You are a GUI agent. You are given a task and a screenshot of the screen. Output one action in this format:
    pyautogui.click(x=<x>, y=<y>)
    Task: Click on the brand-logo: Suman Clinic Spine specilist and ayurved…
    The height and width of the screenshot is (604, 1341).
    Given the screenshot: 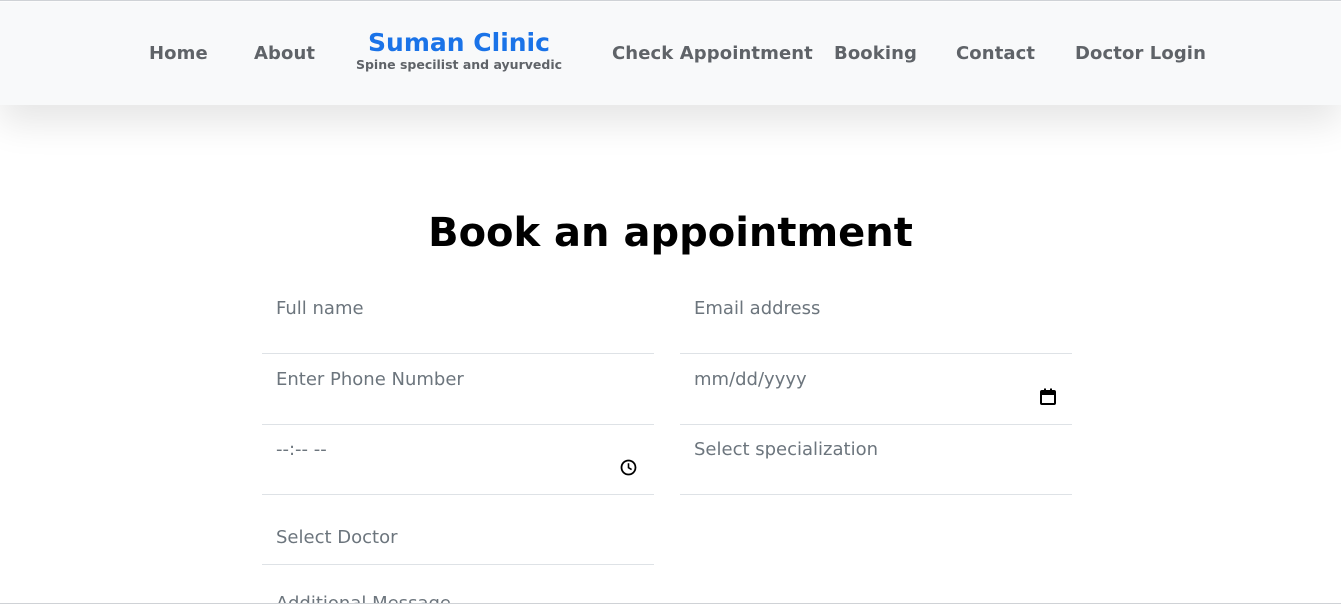 What is the action you would take?
    pyautogui.click(x=459, y=50)
    